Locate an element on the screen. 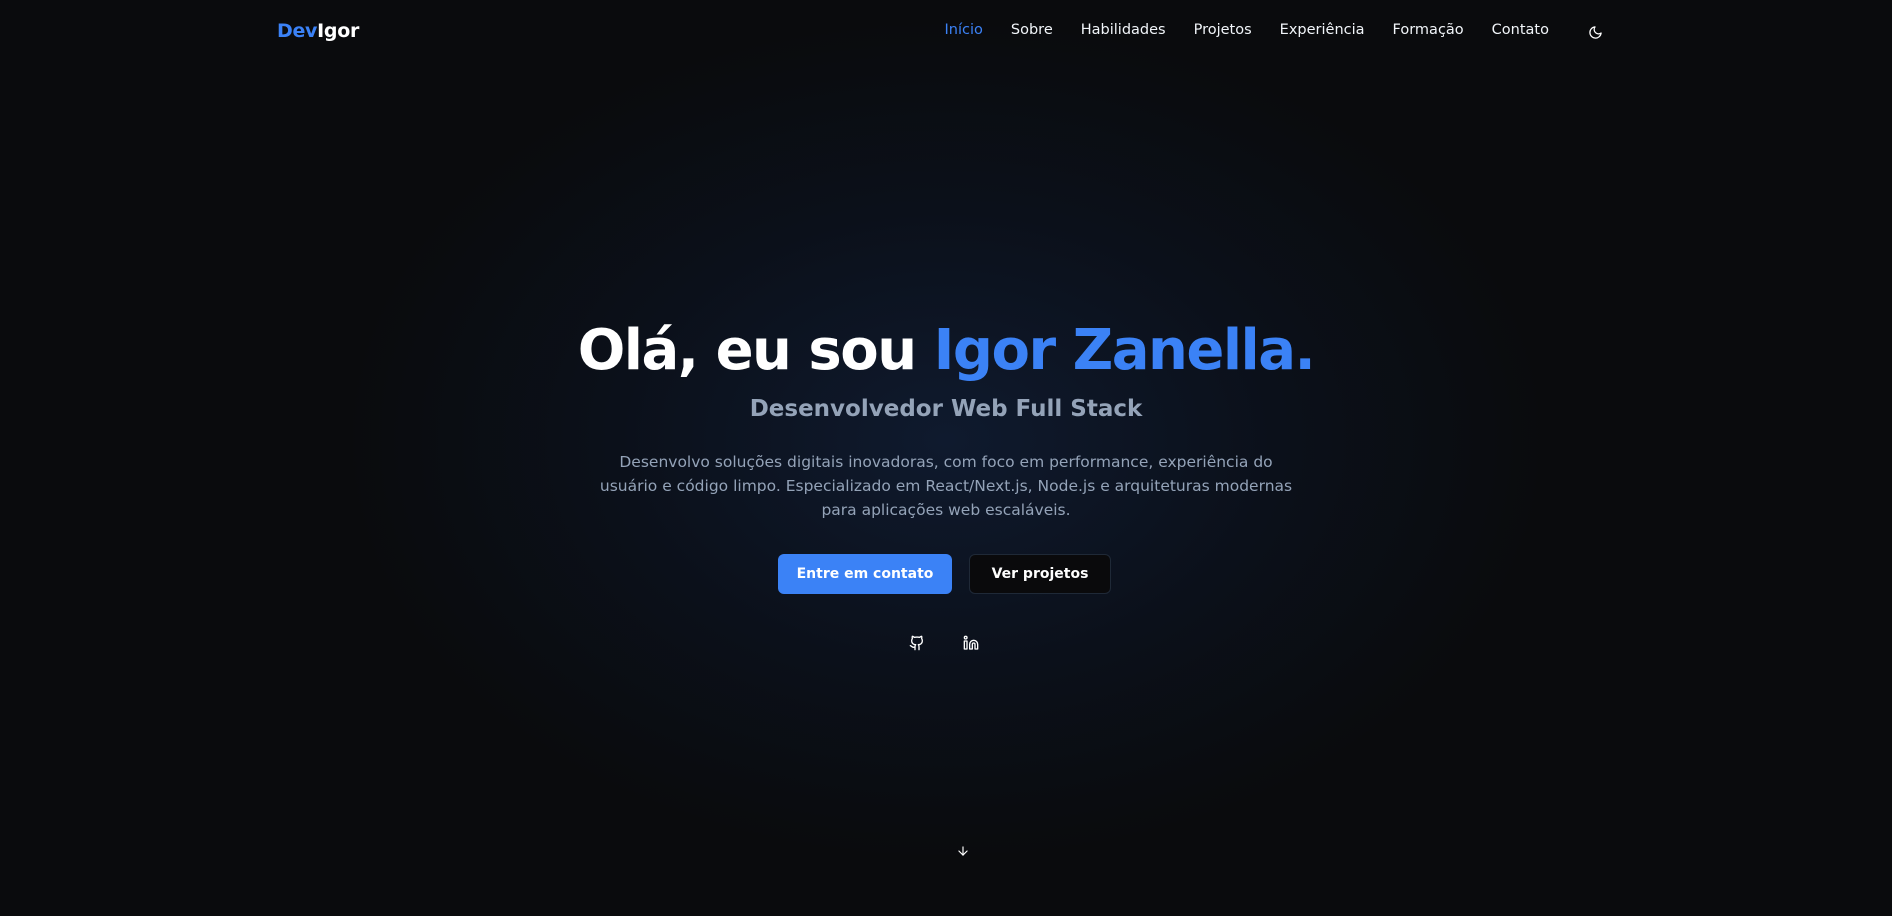 This screenshot has height=916, width=1892. arrow-down-icon is located at coordinates (963, 851).